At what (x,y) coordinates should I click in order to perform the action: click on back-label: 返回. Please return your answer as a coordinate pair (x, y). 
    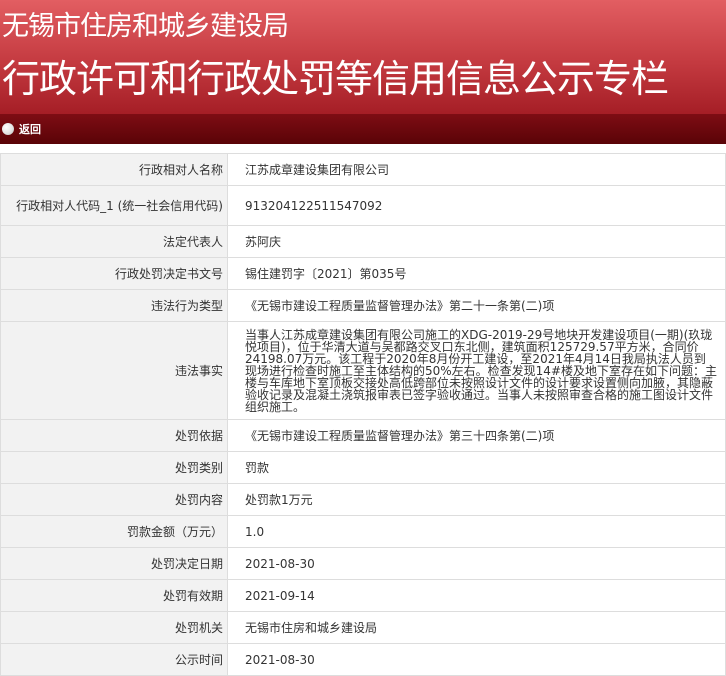
    Looking at the image, I should click on (30, 129).